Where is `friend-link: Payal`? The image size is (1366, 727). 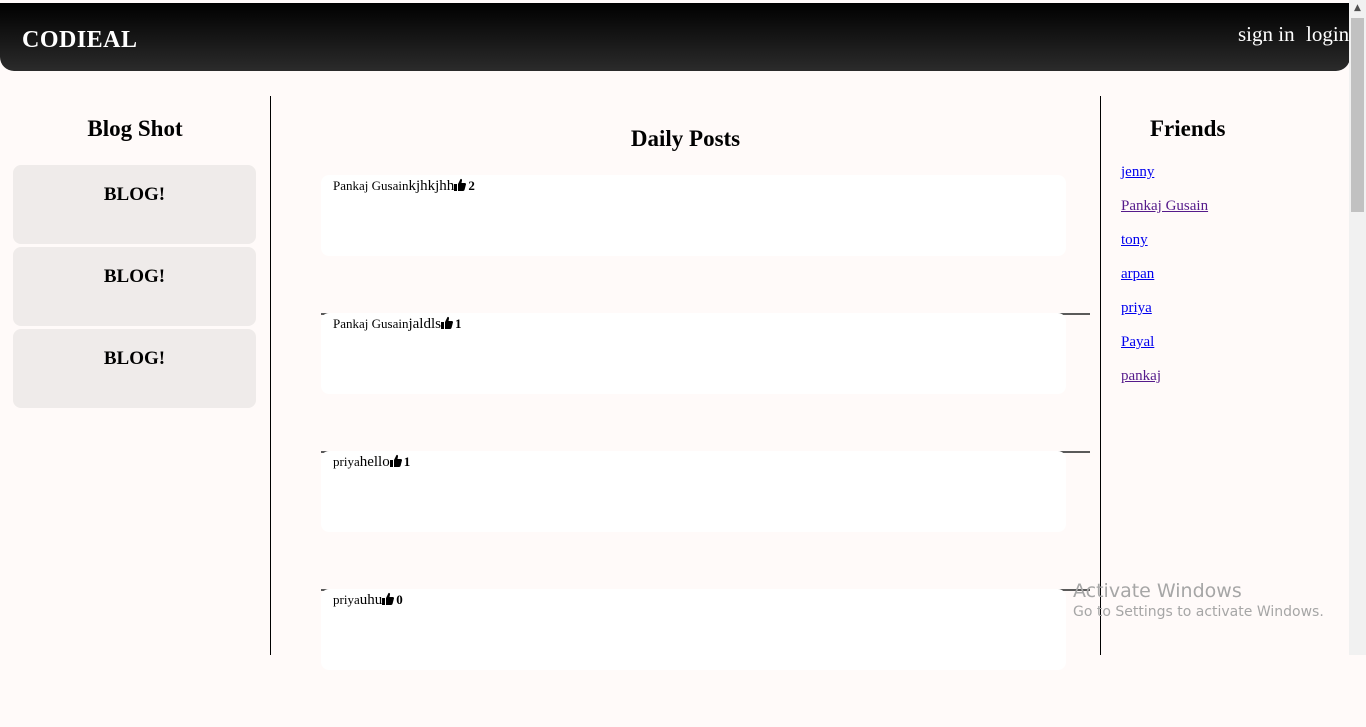
friend-link: Payal is located at coordinates (1137, 342).